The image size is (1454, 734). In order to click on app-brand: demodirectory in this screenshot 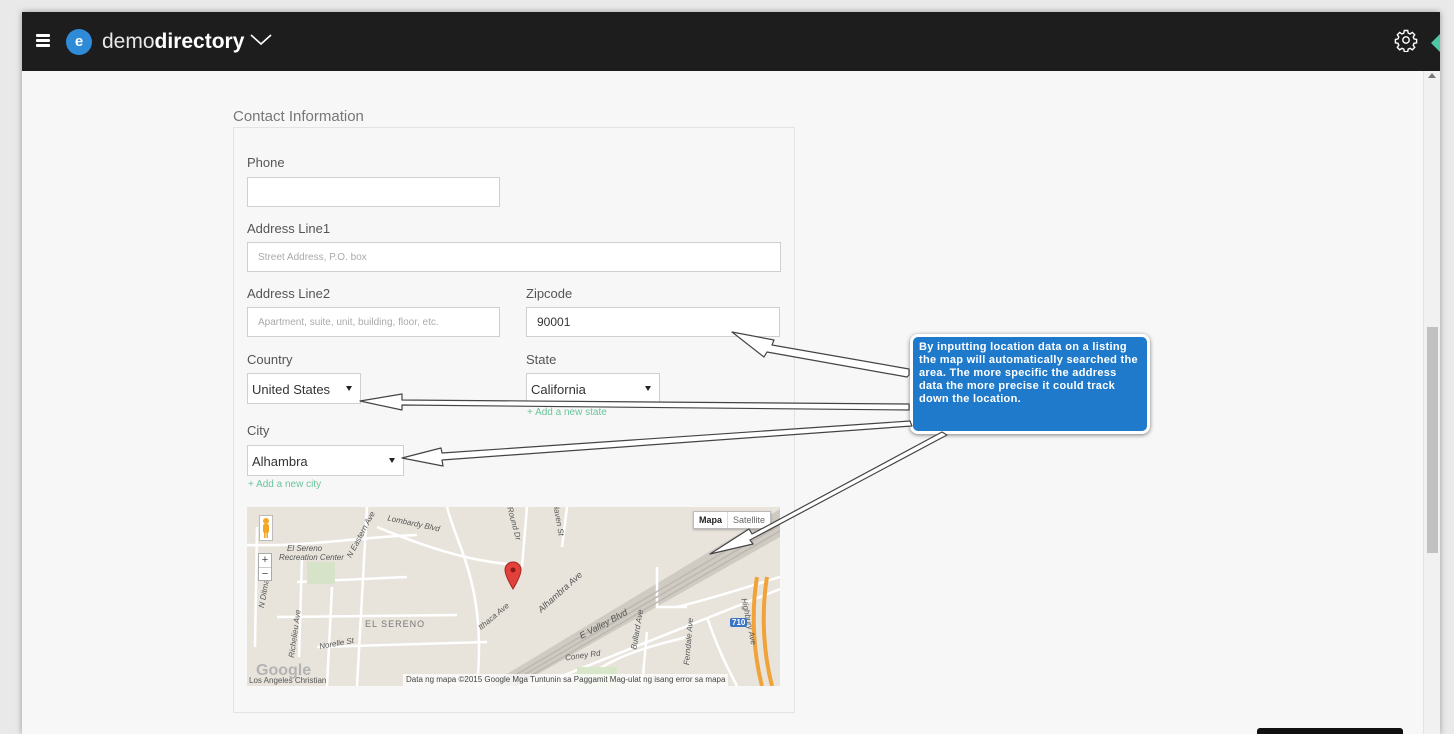, I will do `click(173, 42)`.